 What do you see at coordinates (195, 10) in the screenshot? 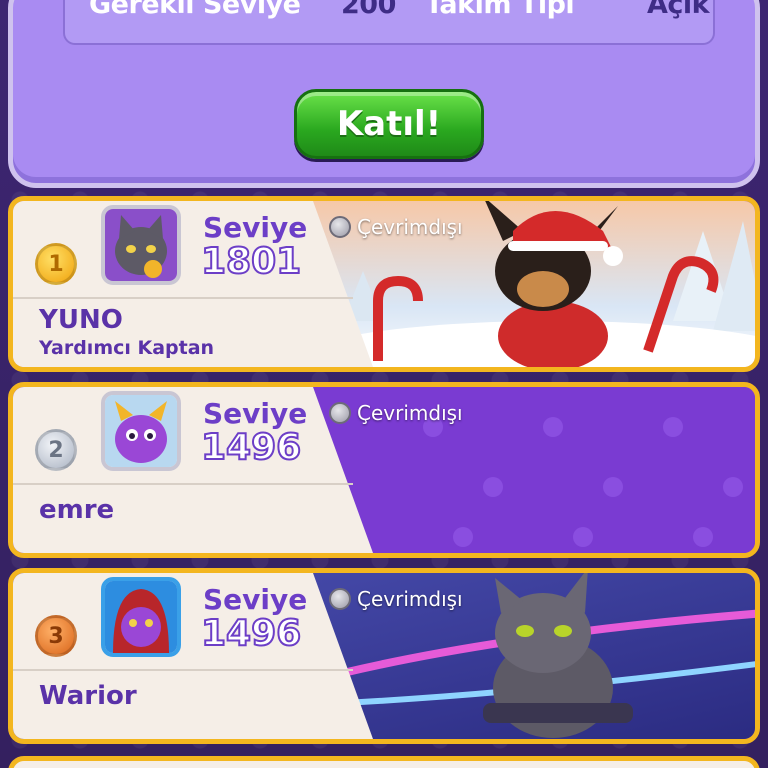
I see `required-level-label: Gerekli Seviye` at bounding box center [195, 10].